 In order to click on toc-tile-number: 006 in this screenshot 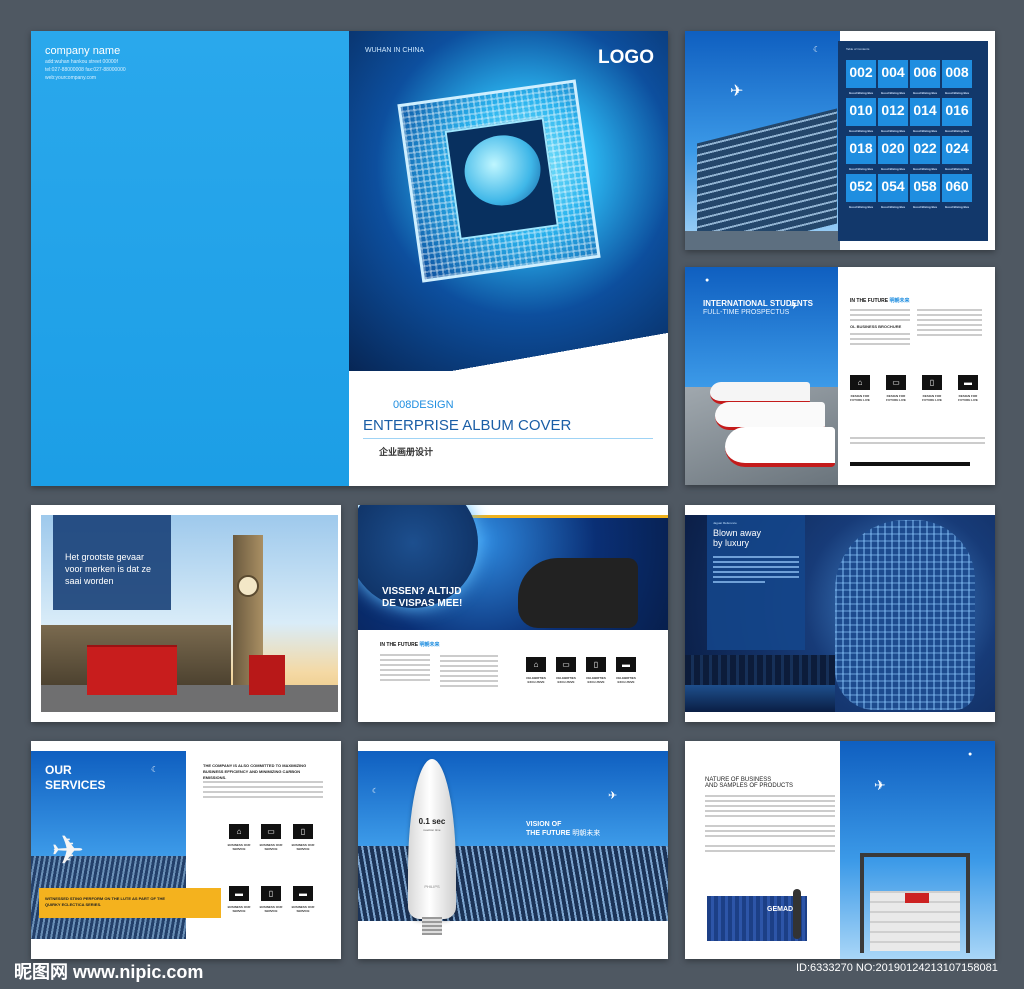, I will do `click(925, 72)`.